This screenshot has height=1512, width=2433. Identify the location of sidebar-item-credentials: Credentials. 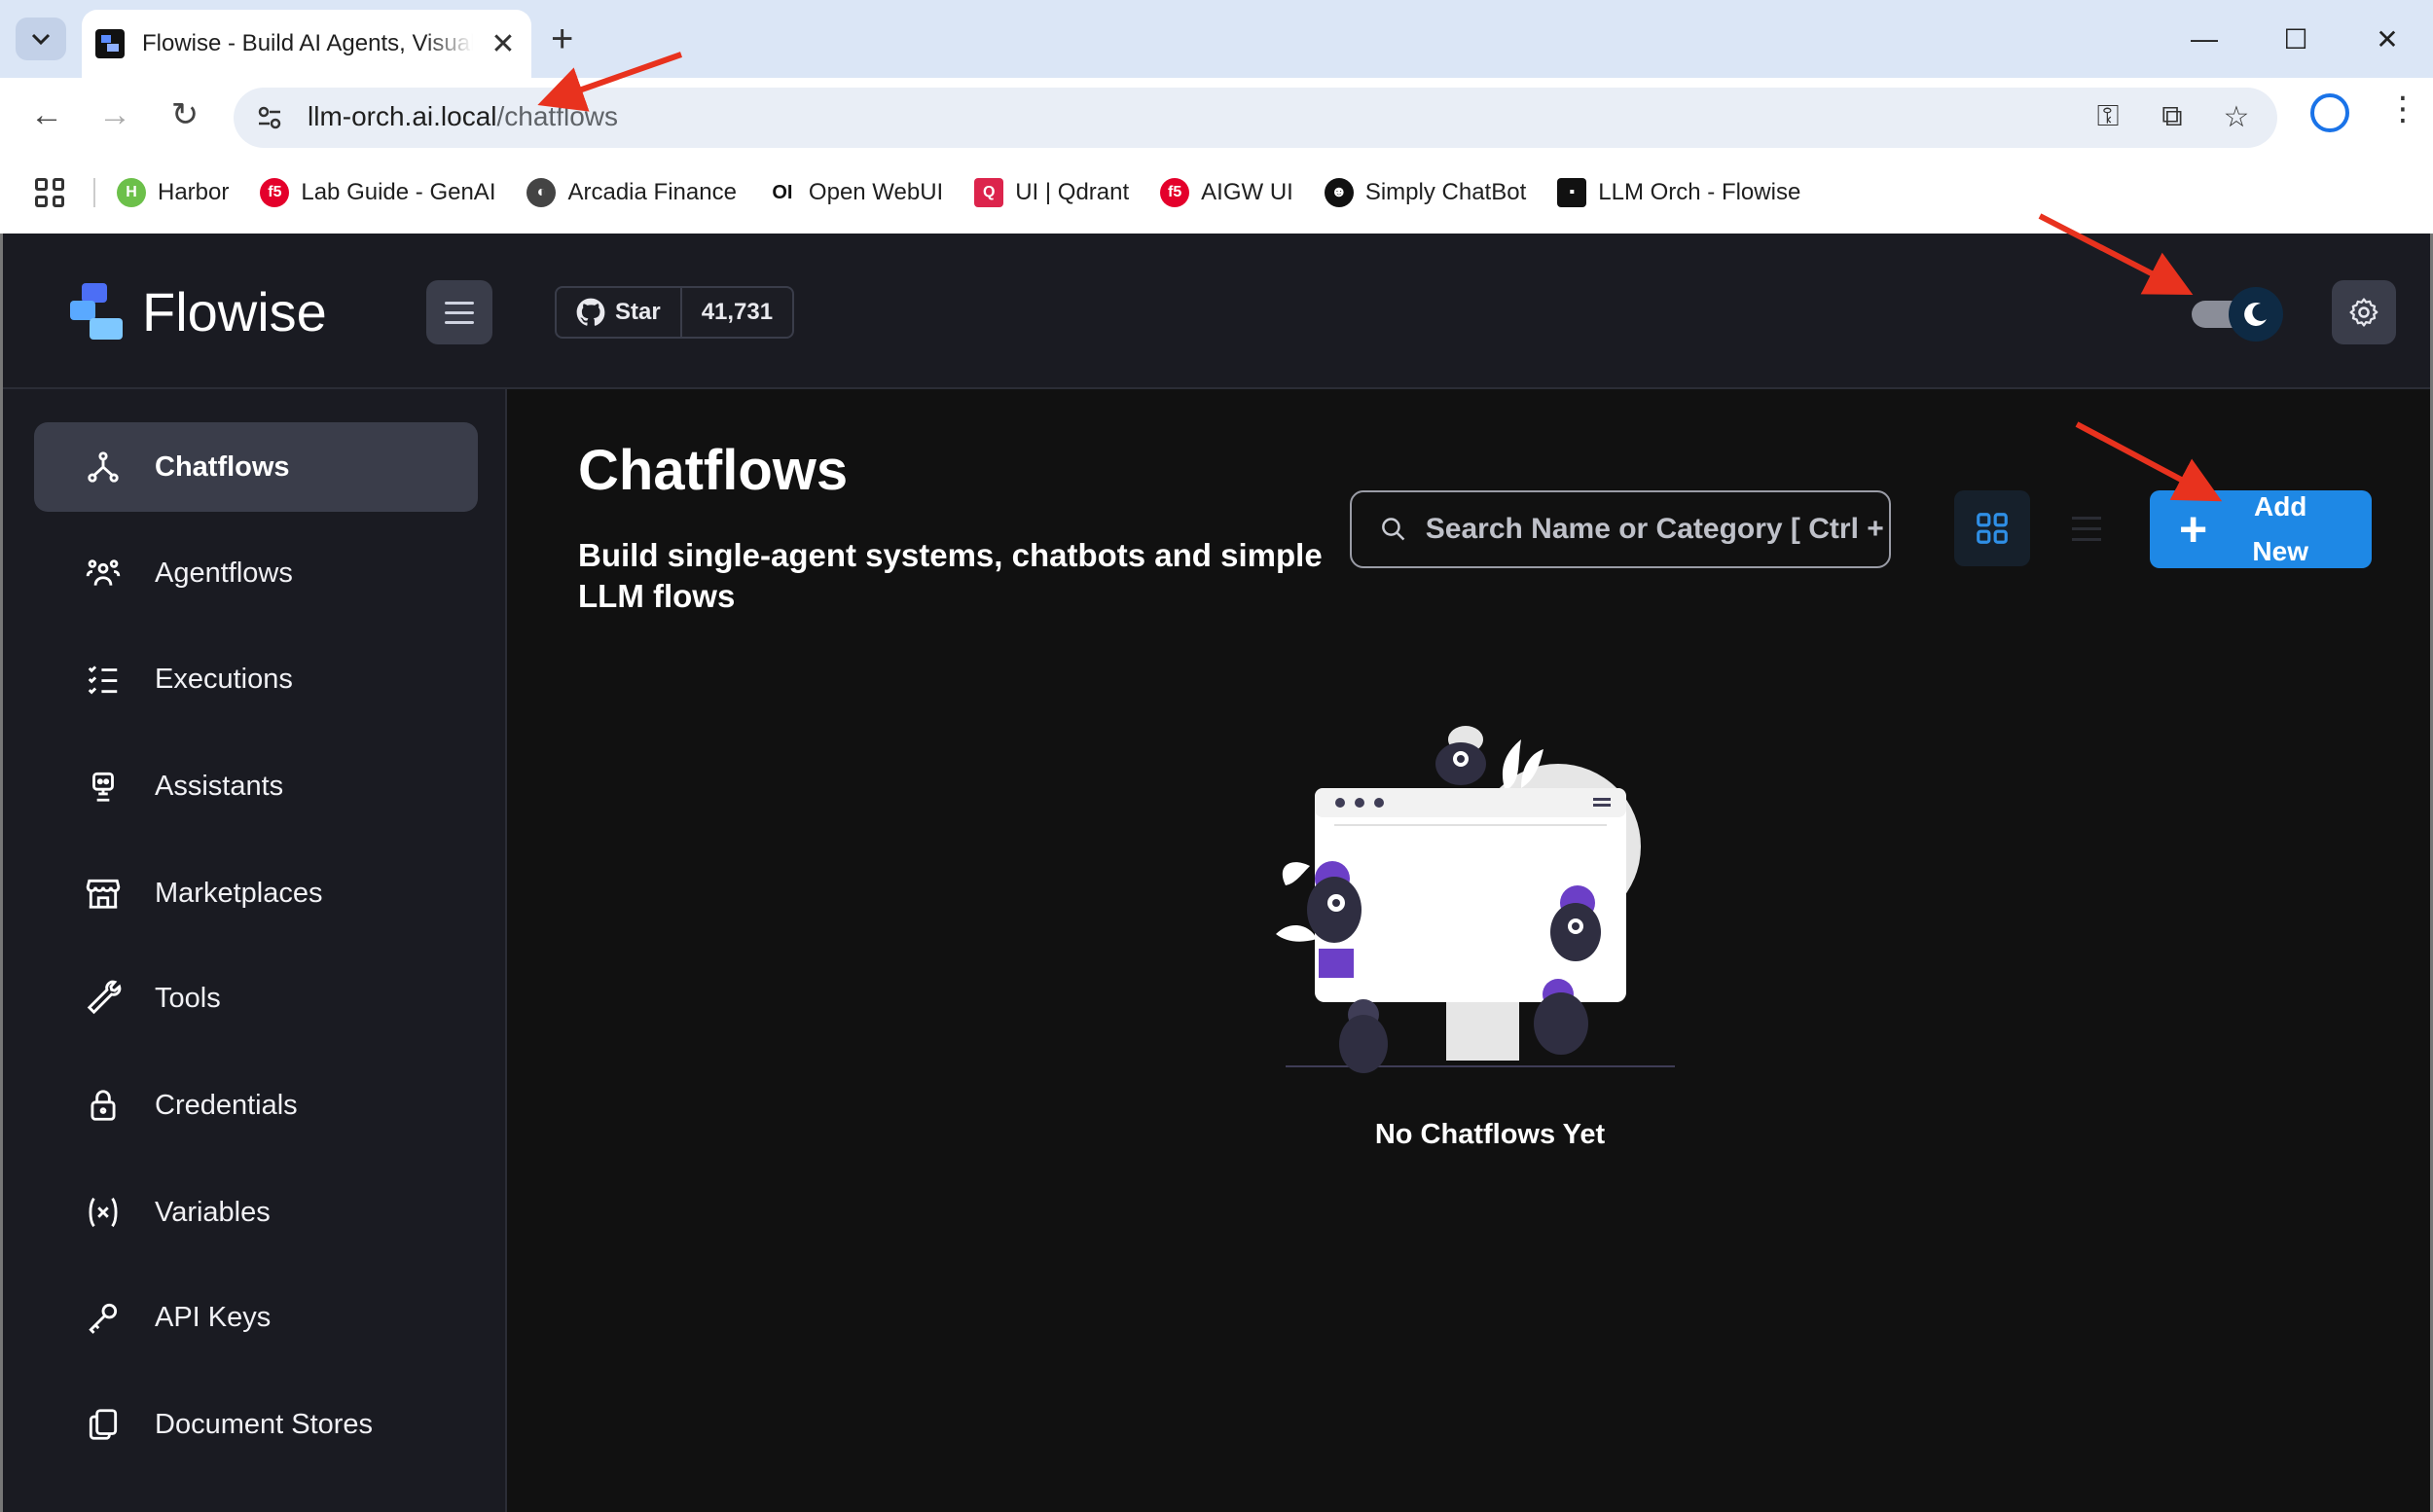
(256, 1105).